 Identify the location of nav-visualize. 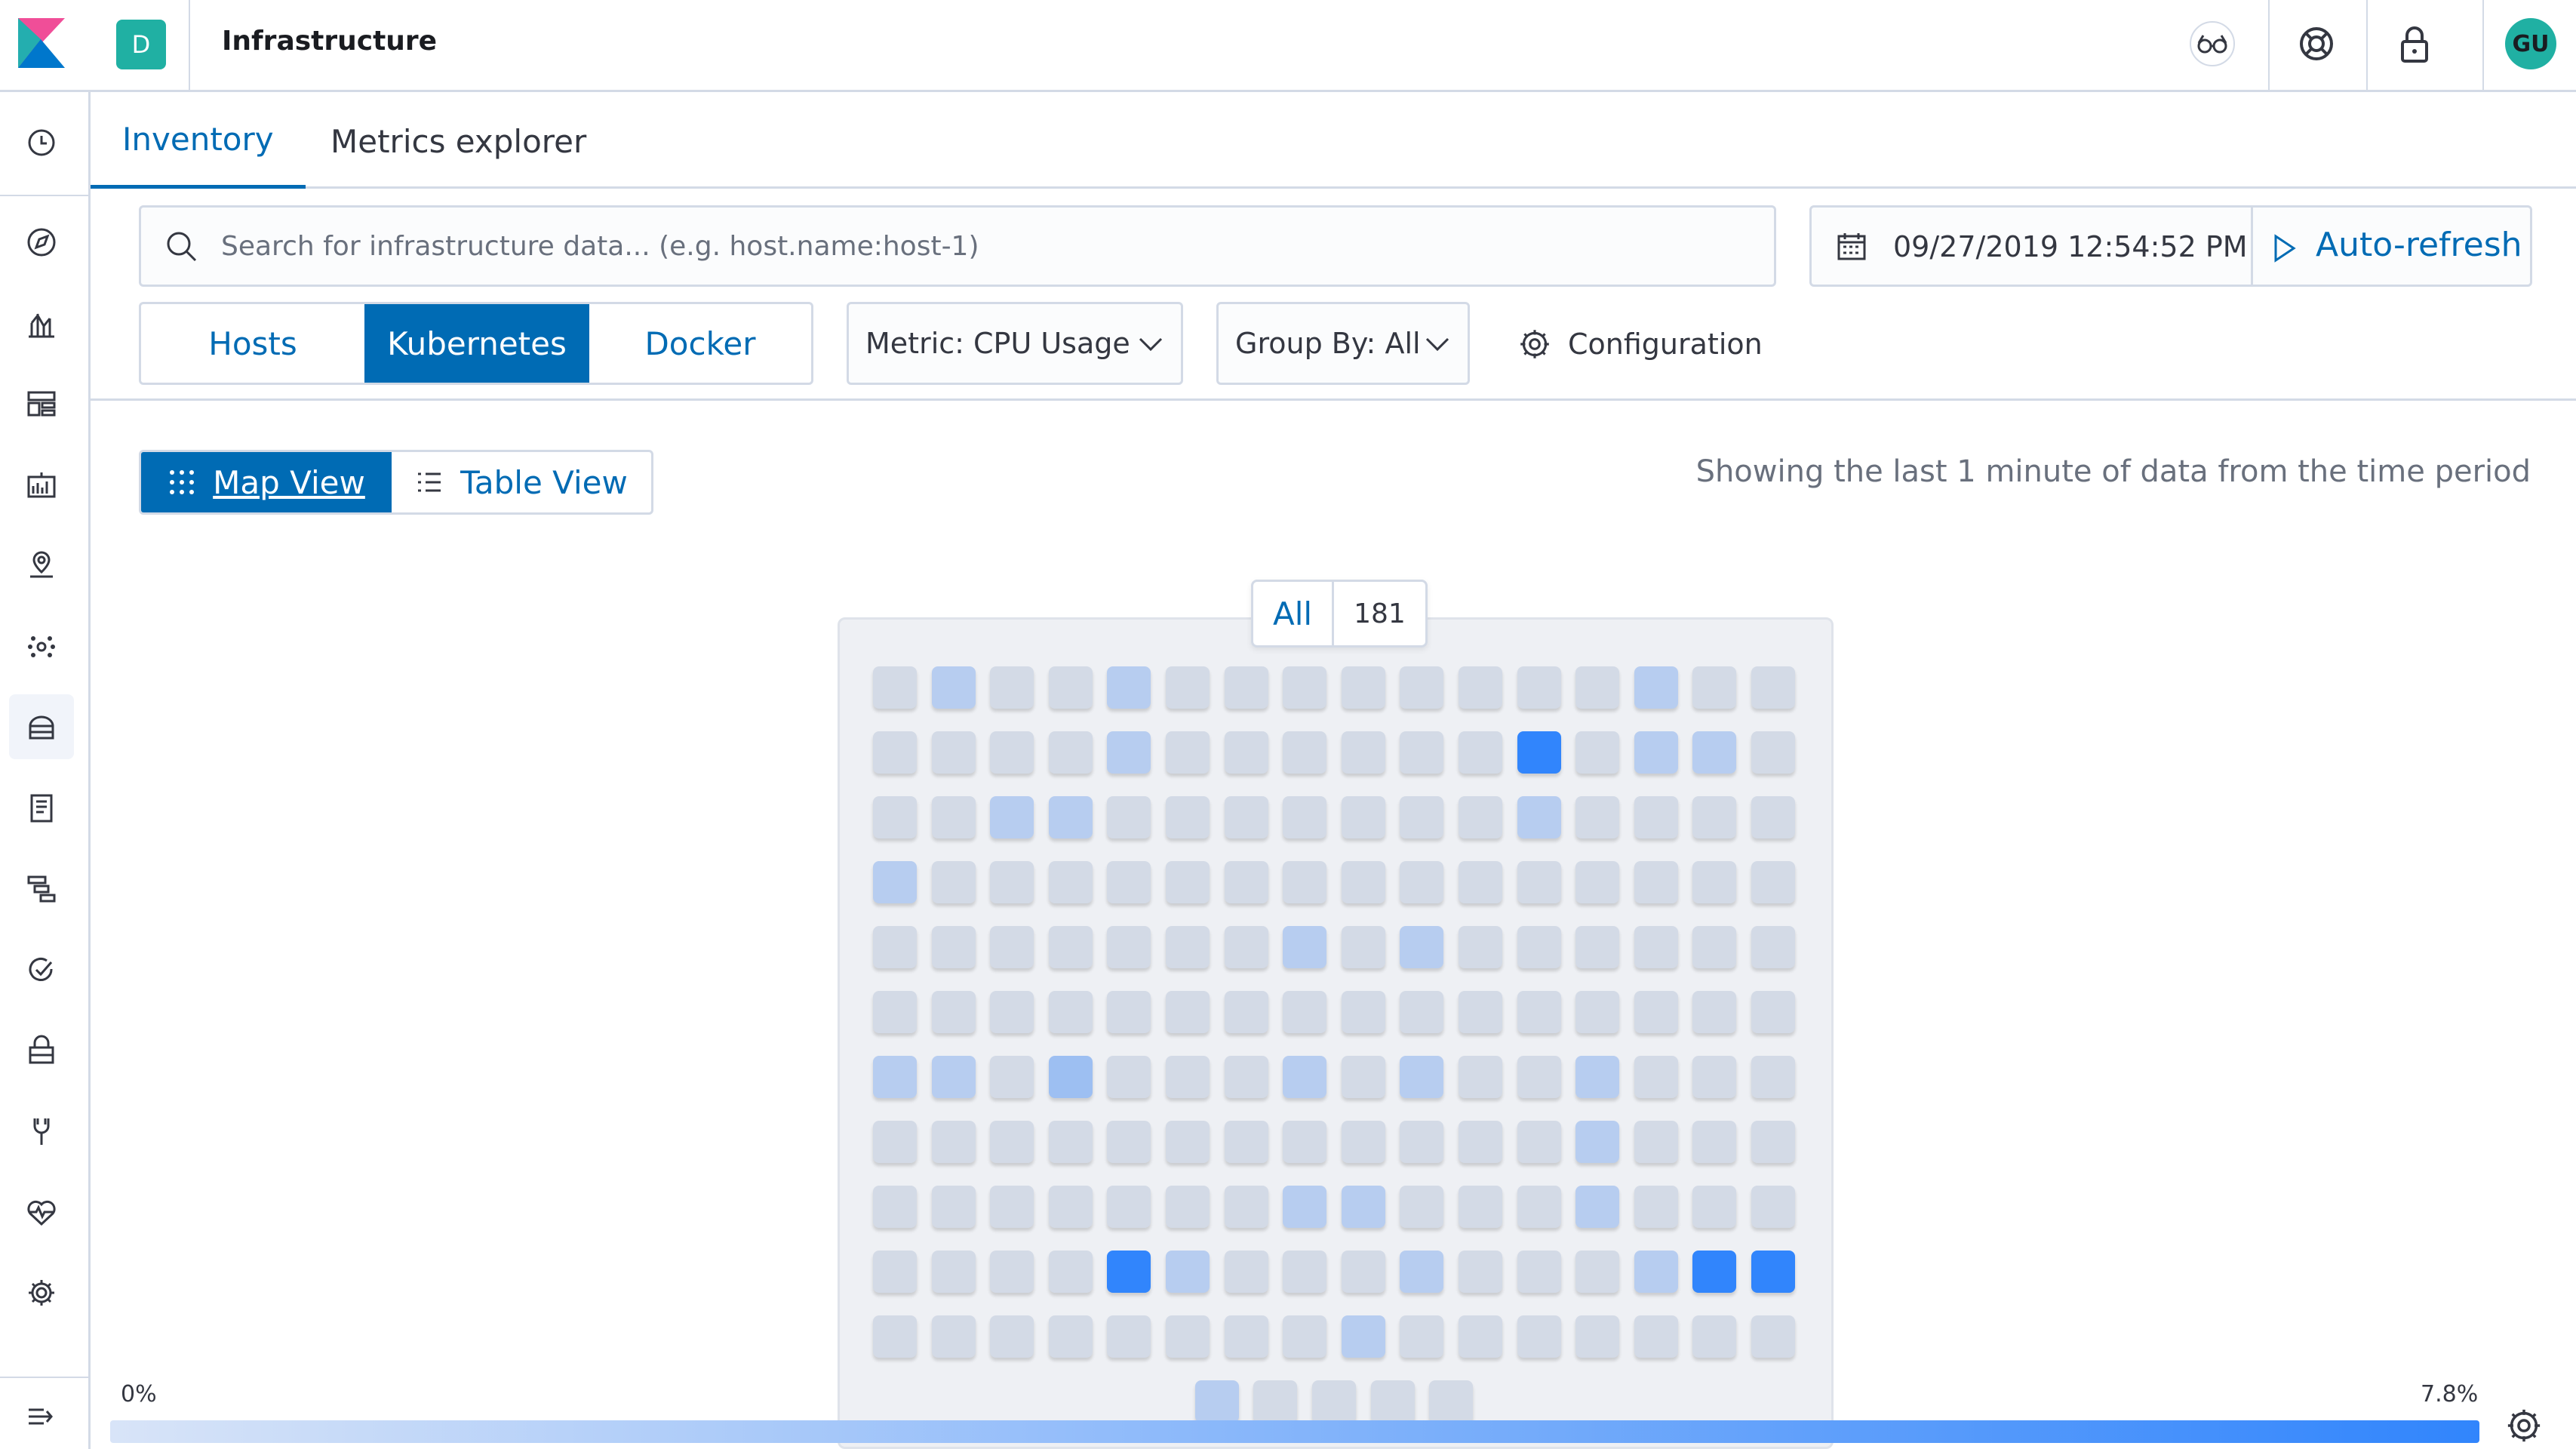
(41, 323).